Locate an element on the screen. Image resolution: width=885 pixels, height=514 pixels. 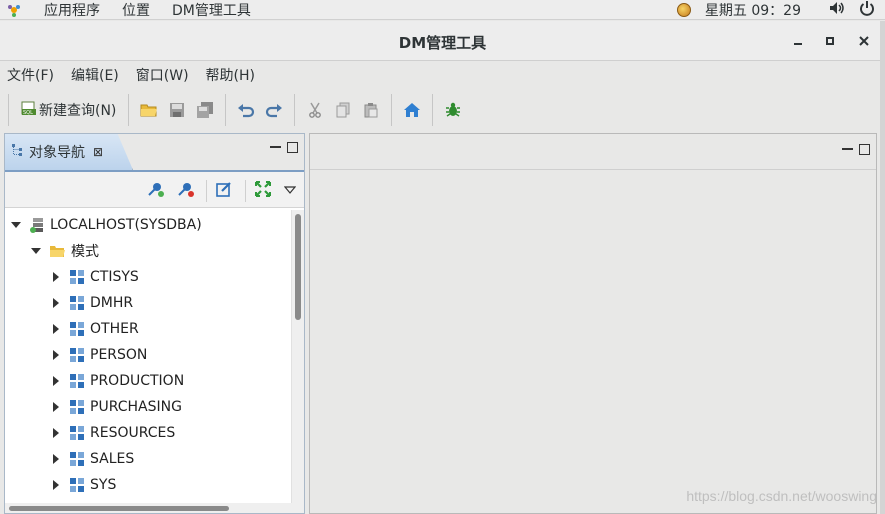
tab-close-icon: ⊠ is located at coordinates (98, 152).